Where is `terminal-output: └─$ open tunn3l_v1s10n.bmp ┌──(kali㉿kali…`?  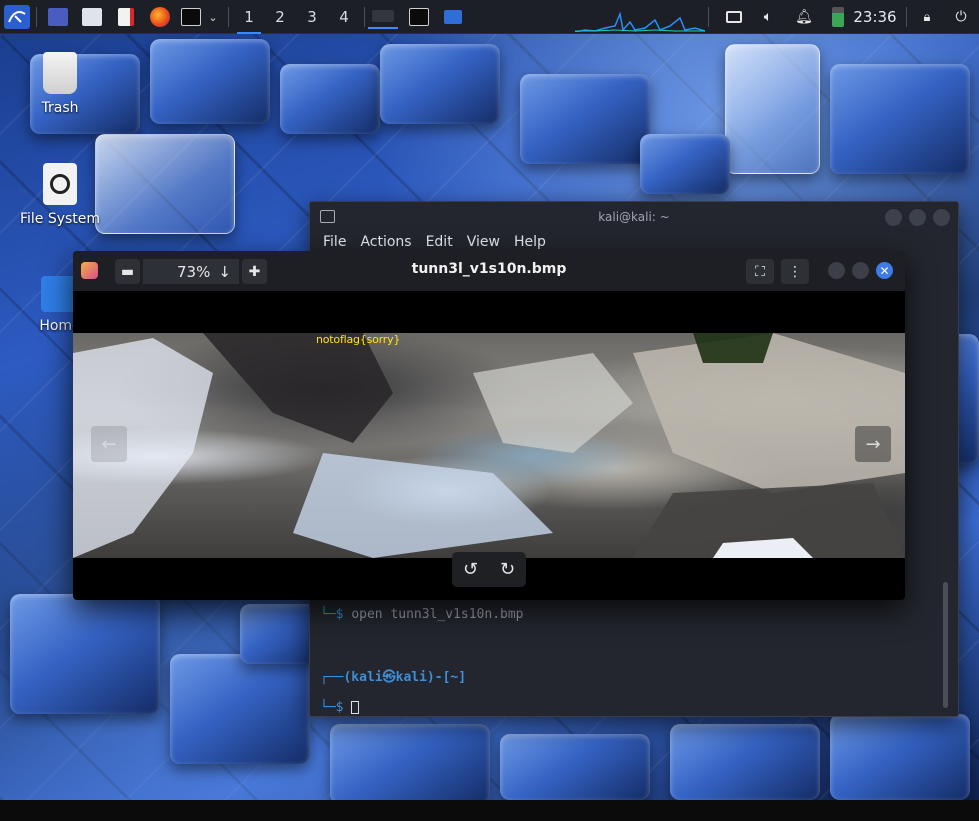 terminal-output: └─$ open tunn3l_v1s10n.bmp ┌──(kali㉿kali… is located at coordinates (422, 668).